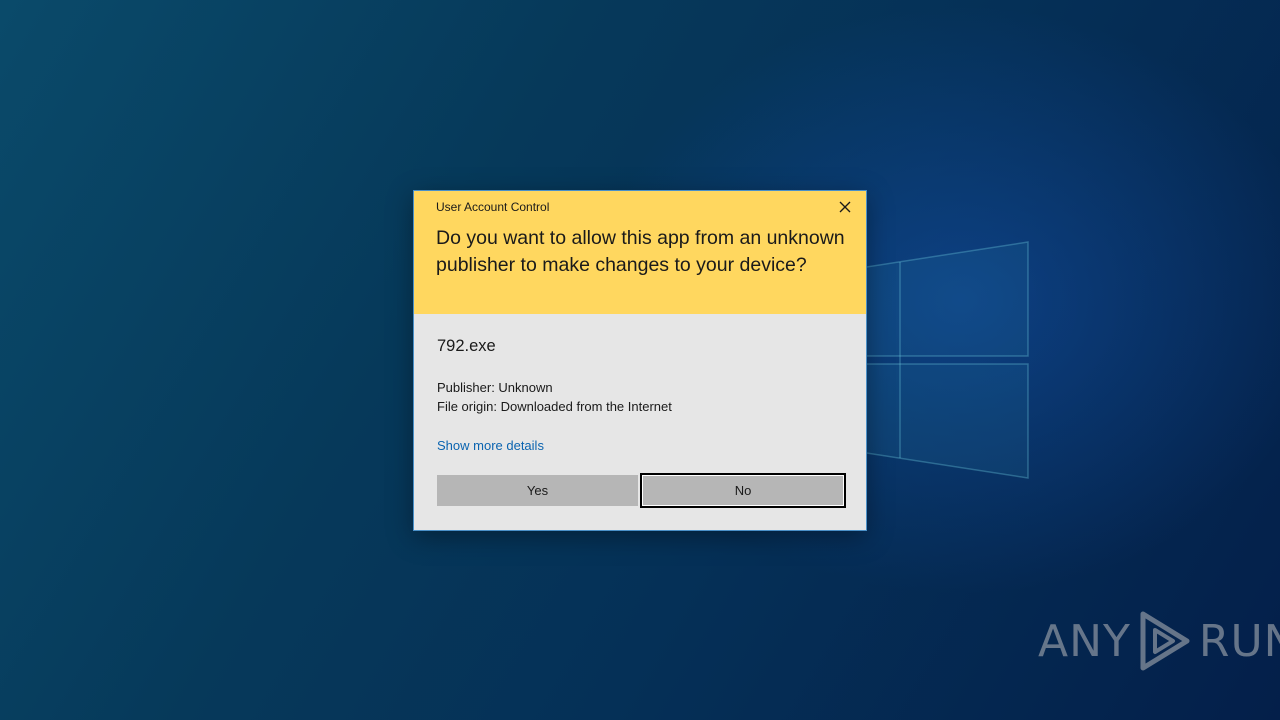 Image resolution: width=1280 pixels, height=720 pixels. I want to click on close-icon, so click(845, 207).